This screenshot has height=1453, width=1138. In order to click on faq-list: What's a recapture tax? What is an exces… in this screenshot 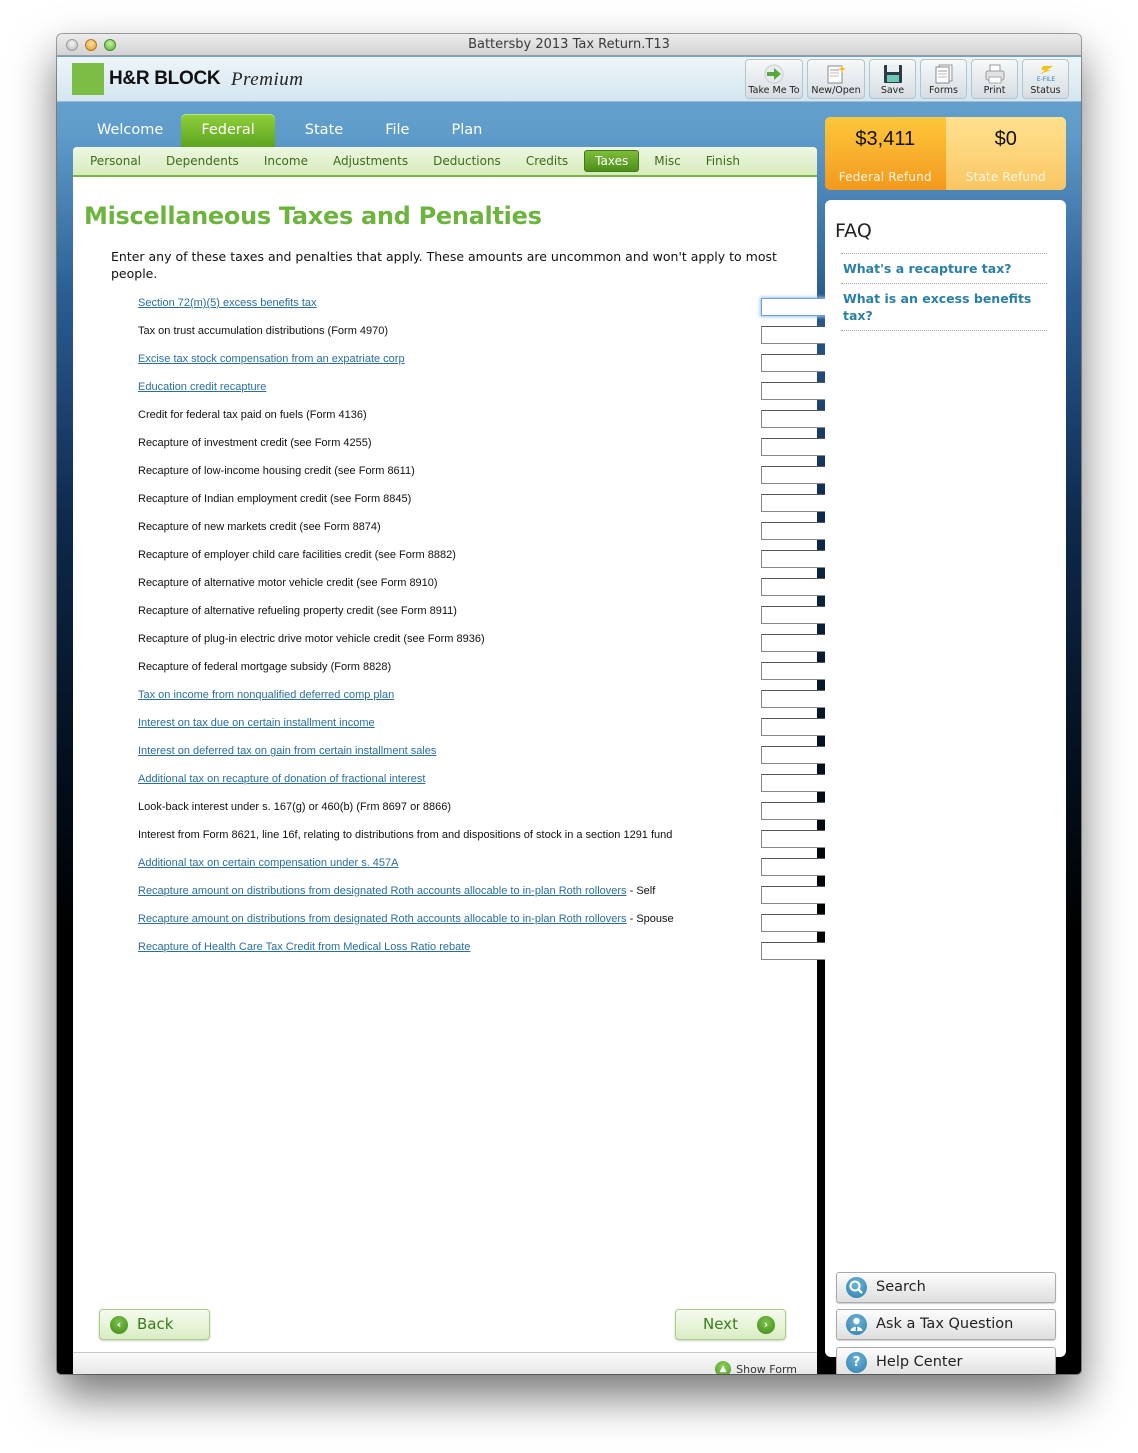, I will do `click(944, 292)`.